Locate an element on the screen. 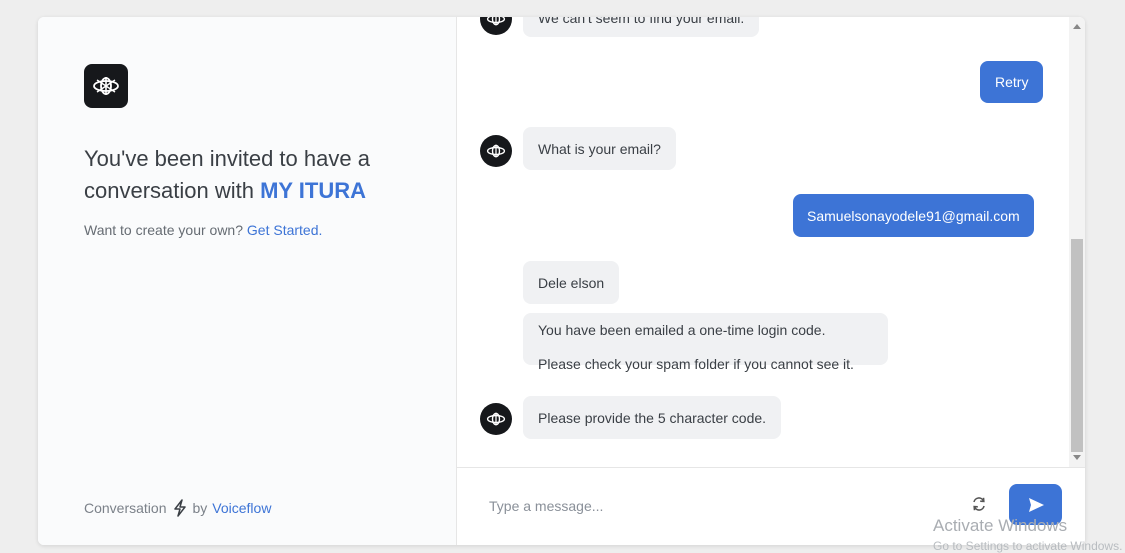  scroll-up-arrow-icon is located at coordinates (1077, 26).